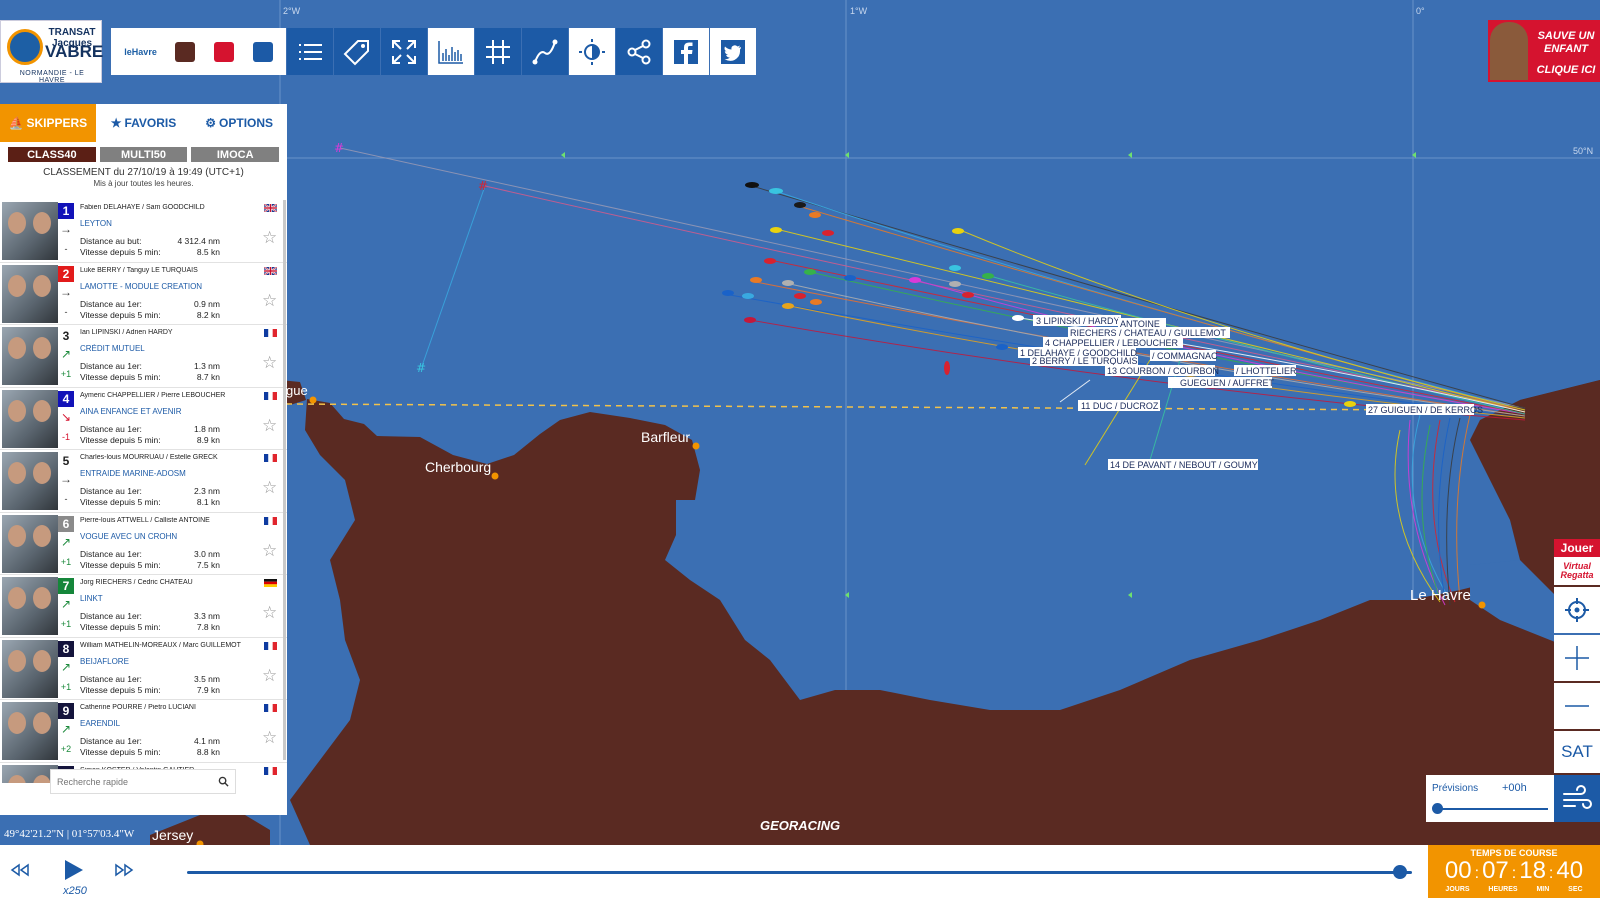  I want to click on rank-number: 7, so click(66, 586).